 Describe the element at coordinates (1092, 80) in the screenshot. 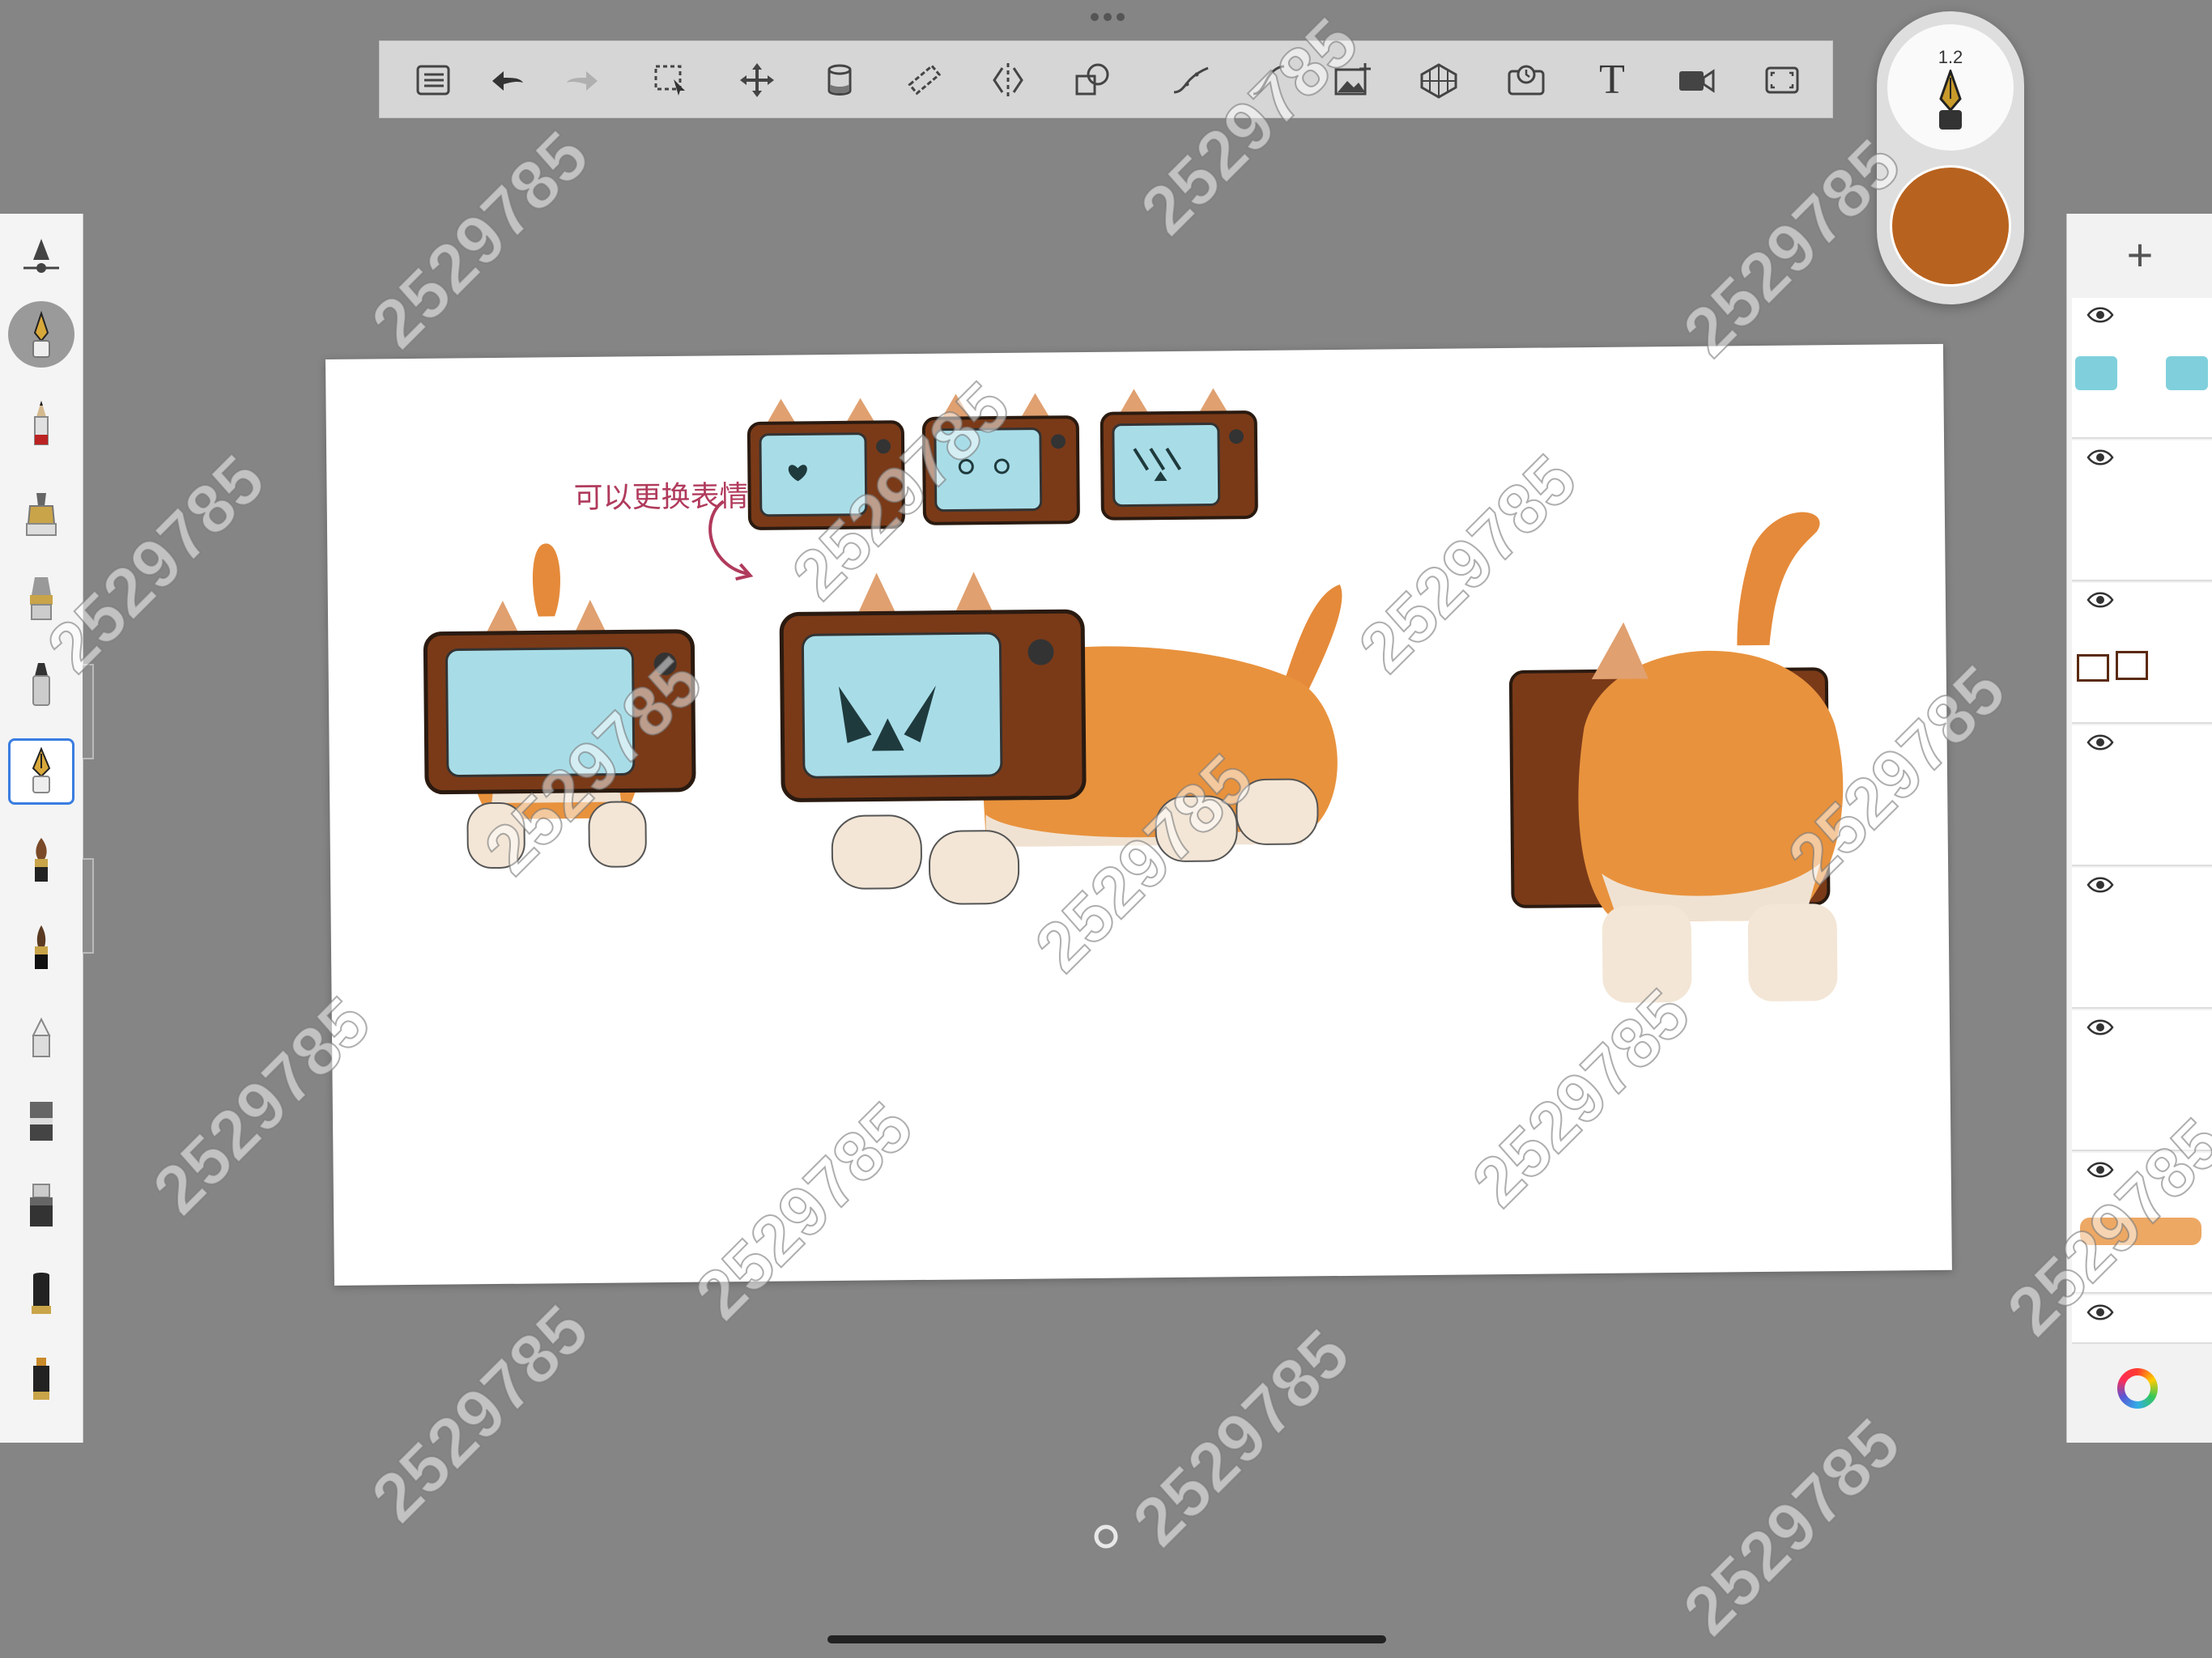

I see `shapes-icon` at that location.